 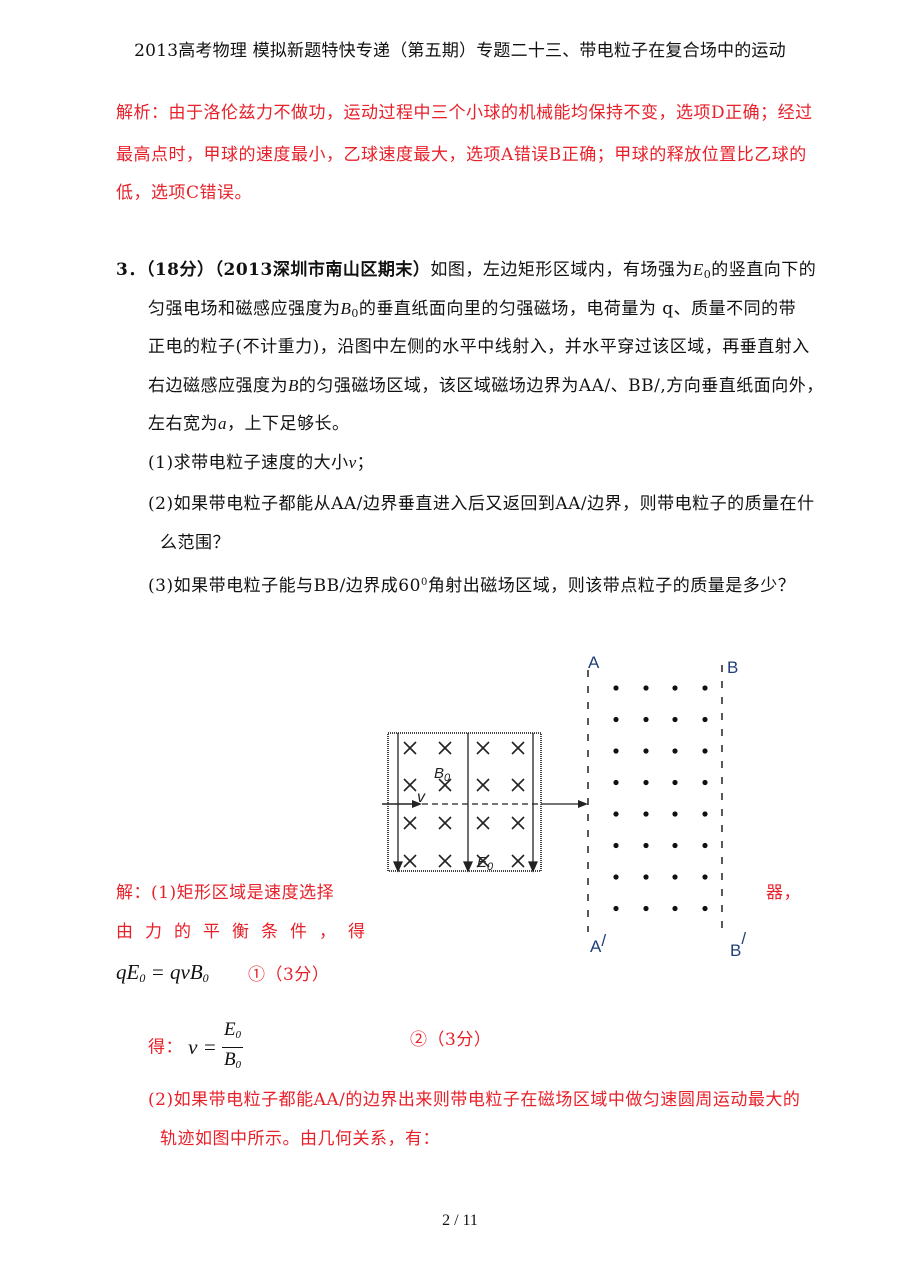 What do you see at coordinates (442, 774) in the screenshot?
I see `label-B0: B0` at bounding box center [442, 774].